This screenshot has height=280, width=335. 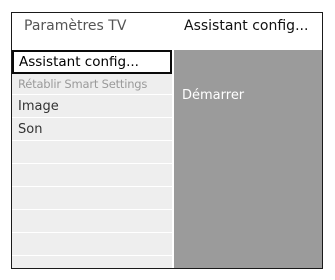 I want to click on menu-item-label: Image, so click(x=38, y=106).